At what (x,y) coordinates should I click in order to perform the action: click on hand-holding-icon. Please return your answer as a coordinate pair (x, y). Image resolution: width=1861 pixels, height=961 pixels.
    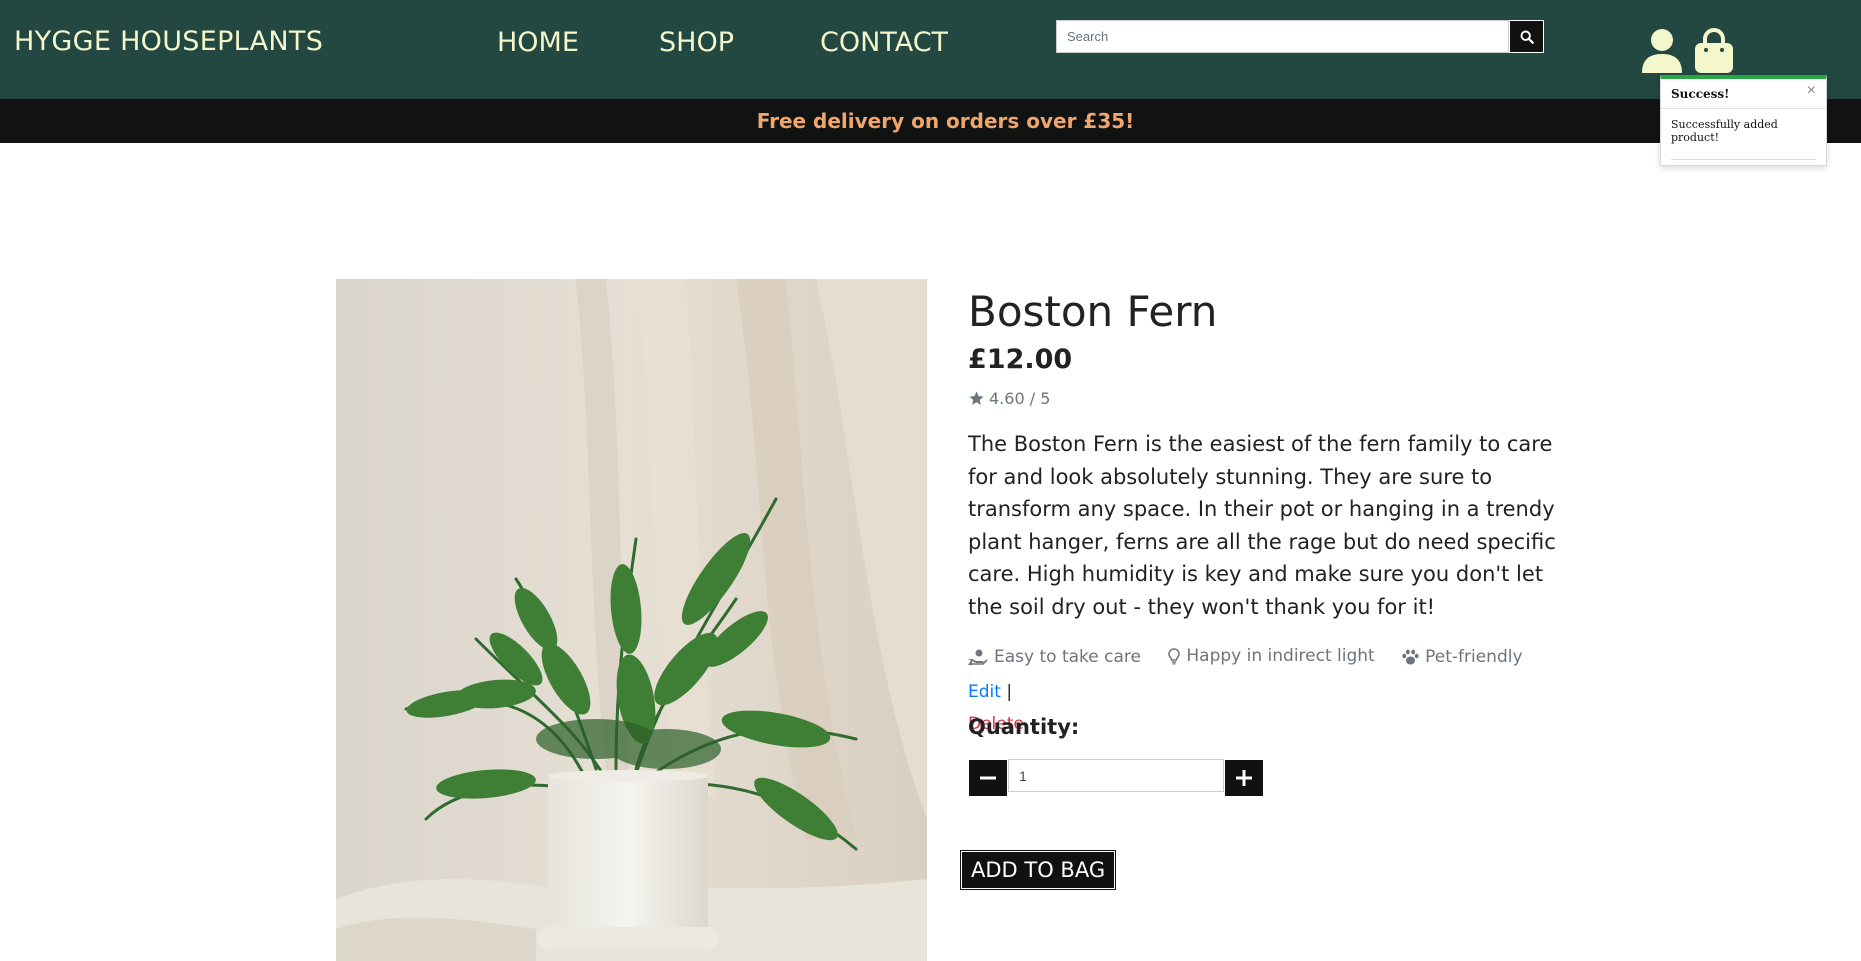
    Looking at the image, I should click on (978, 657).